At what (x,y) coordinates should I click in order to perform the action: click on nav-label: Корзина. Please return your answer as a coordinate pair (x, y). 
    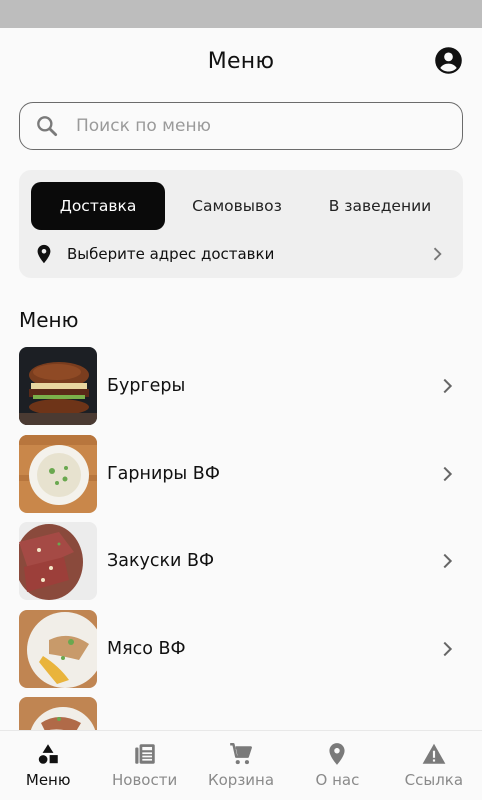
    Looking at the image, I should click on (241, 780).